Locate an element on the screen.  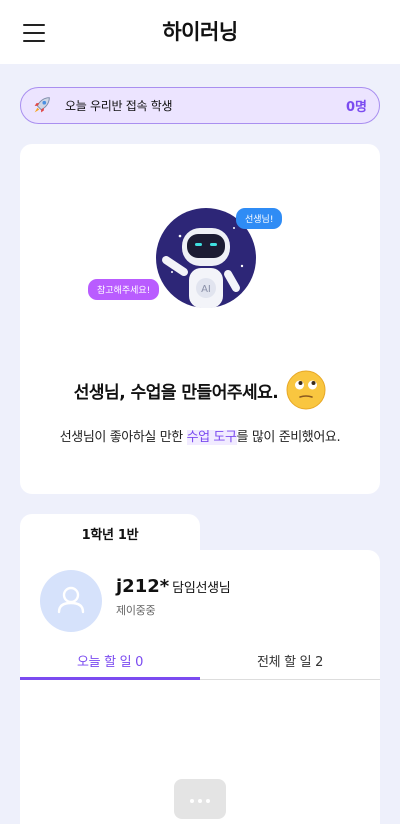
todo-tabs: 오늘 할 일 0 전체 할 일 2 is located at coordinates (200, 661).